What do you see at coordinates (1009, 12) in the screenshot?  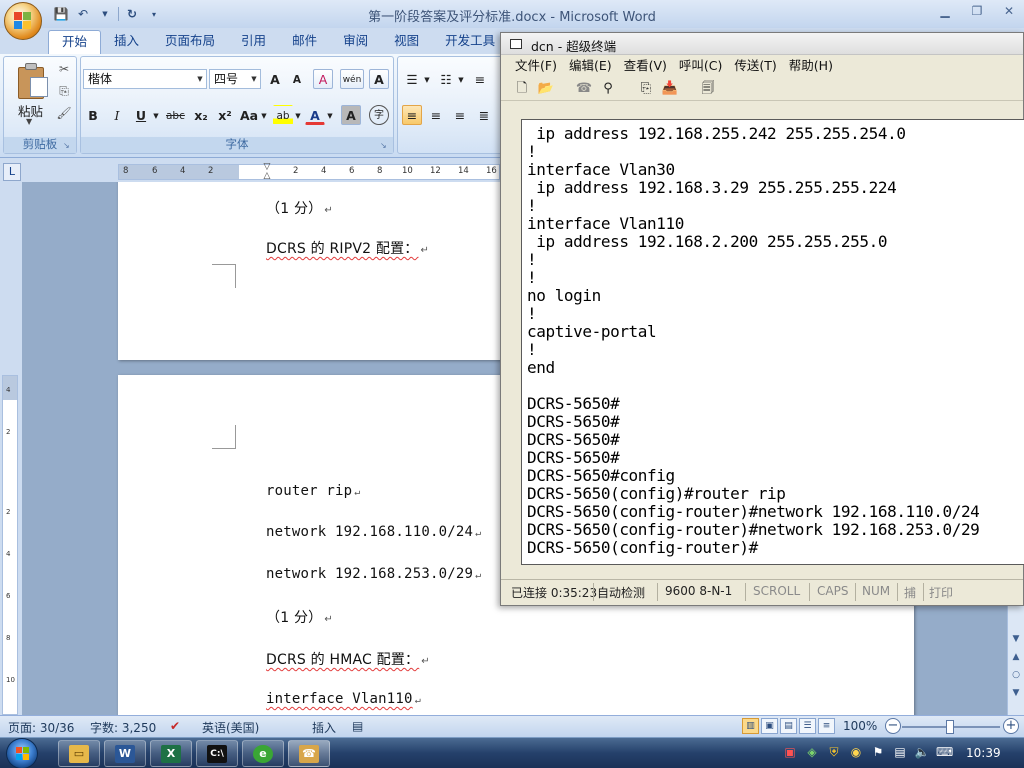 I see `close-icon: ✕` at bounding box center [1009, 12].